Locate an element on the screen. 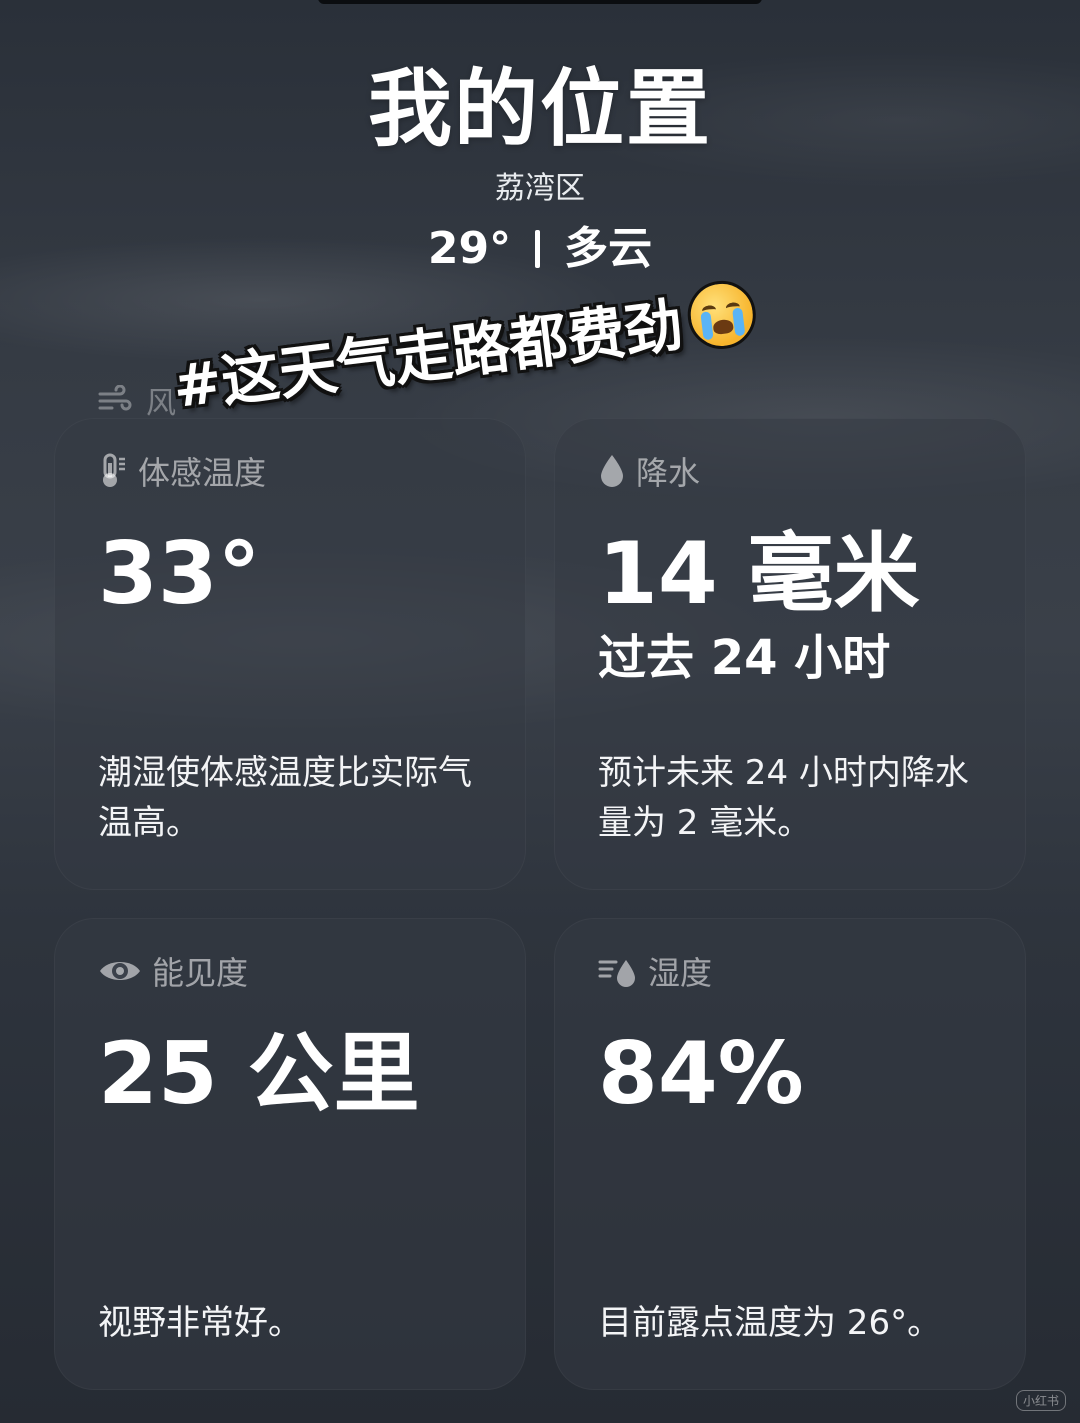  district-label: 荔湾区 is located at coordinates (540, 188).